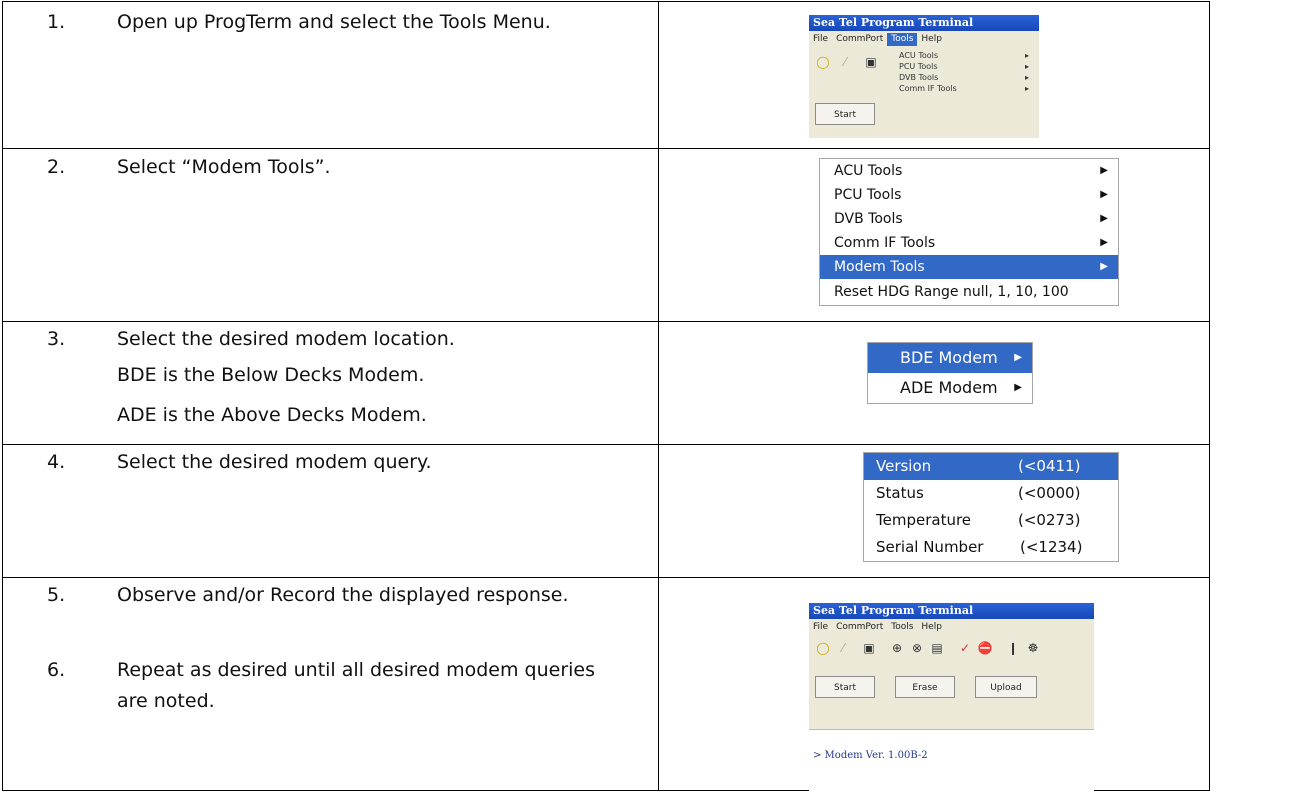  I want to click on step-text: Select the desired modem location., so click(286, 339).